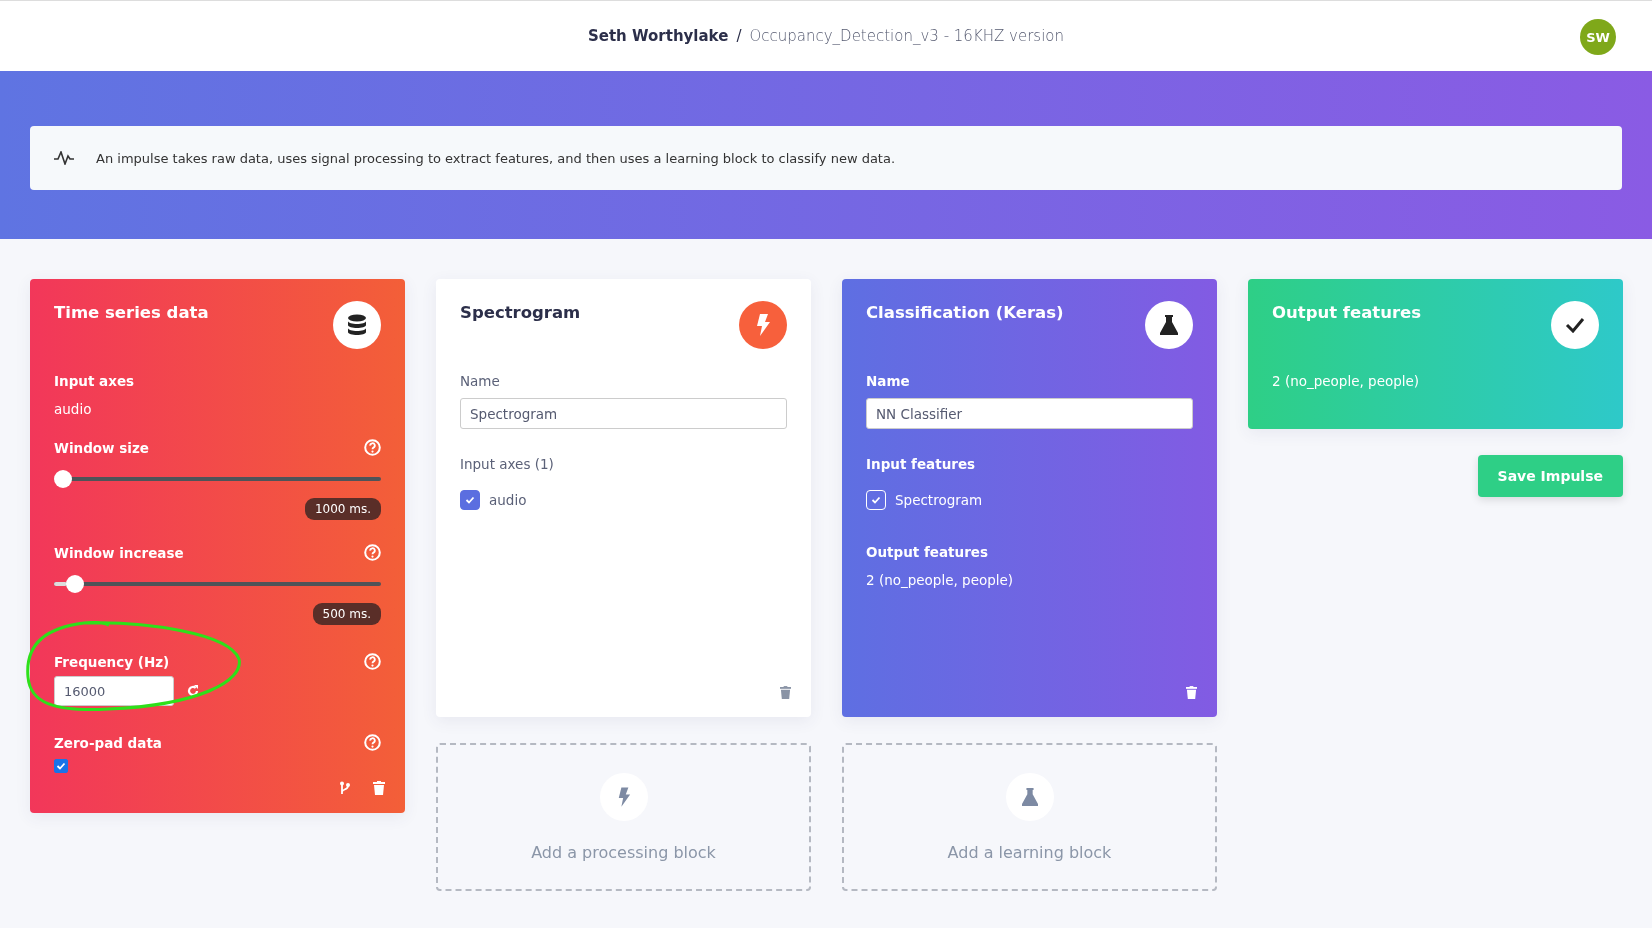 This screenshot has width=1652, height=928. Describe the element at coordinates (64, 158) in the screenshot. I see `pulse-icon` at that location.